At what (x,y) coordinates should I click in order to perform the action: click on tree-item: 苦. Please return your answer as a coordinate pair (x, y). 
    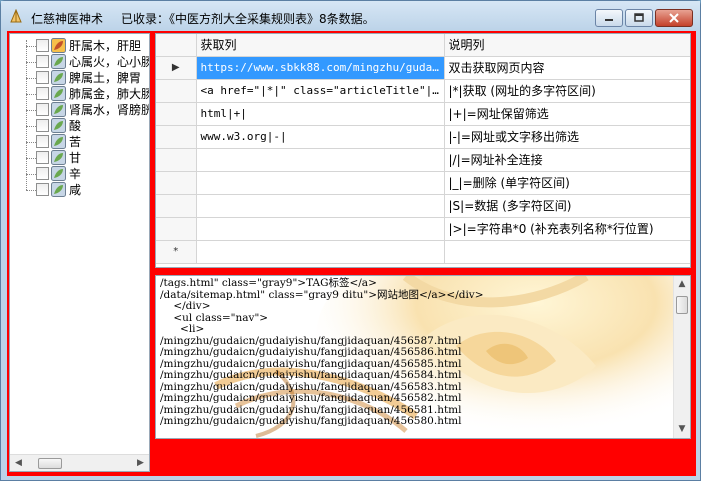
    Looking at the image, I should click on (79, 142).